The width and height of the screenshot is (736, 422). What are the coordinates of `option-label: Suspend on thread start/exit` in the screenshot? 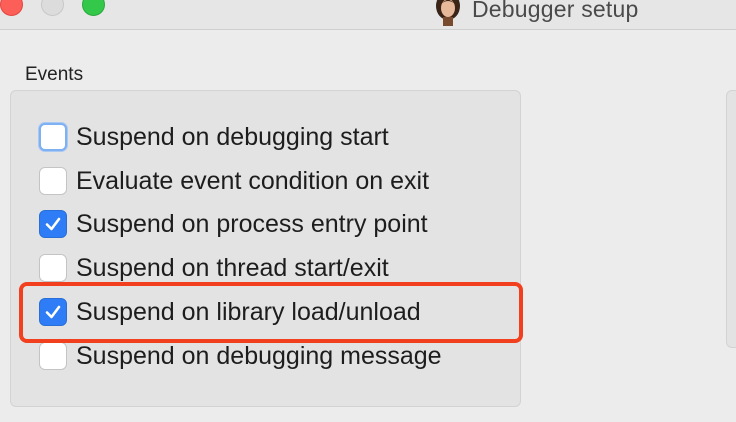 It's located at (232, 267).